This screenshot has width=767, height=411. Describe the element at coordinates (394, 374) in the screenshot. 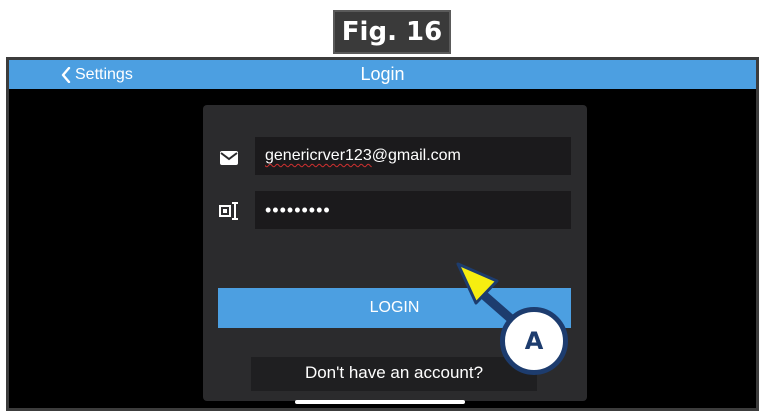

I see `signup-link: Don't have an account?` at that location.